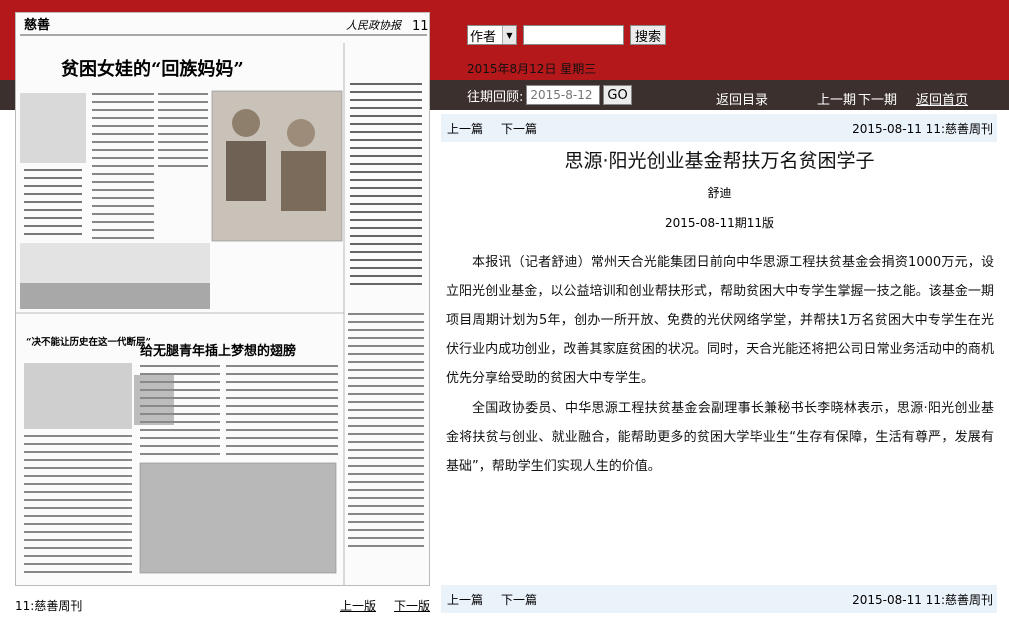  What do you see at coordinates (836, 98) in the screenshot?
I see `prev-issue-link: 上一期` at bounding box center [836, 98].